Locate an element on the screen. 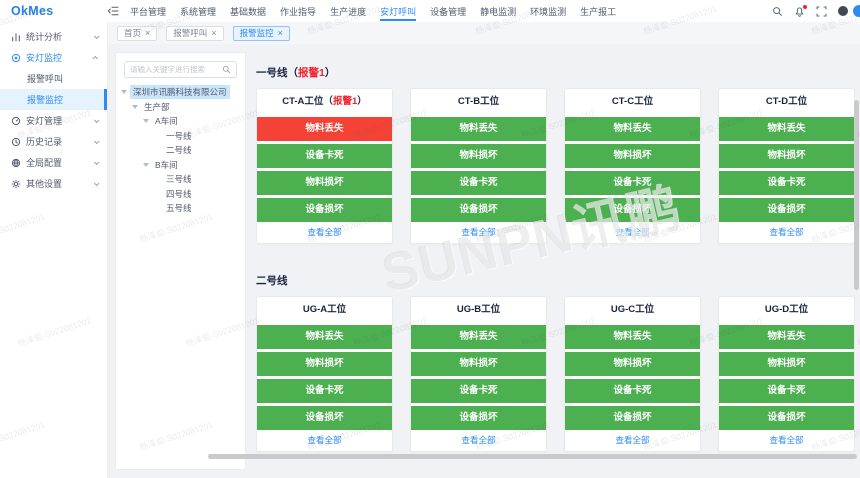 Image resolution: width=860 pixels, height=478 pixels. sidebar-group: 安灯监控 is located at coordinates (53, 57).